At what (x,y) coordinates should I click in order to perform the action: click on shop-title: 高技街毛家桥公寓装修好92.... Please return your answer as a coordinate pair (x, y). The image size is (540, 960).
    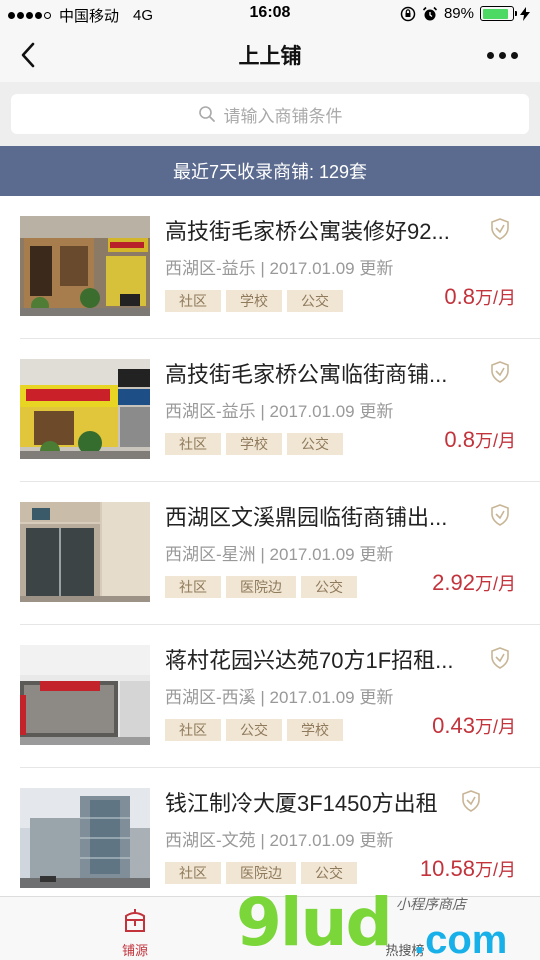
    Looking at the image, I should click on (307, 231).